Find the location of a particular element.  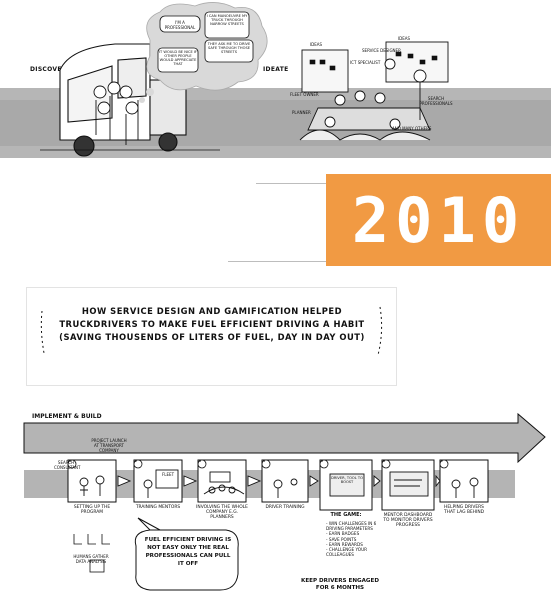

annotation-search-consultant: SEARCH CONSULTANT is located at coordinates (67, 465).